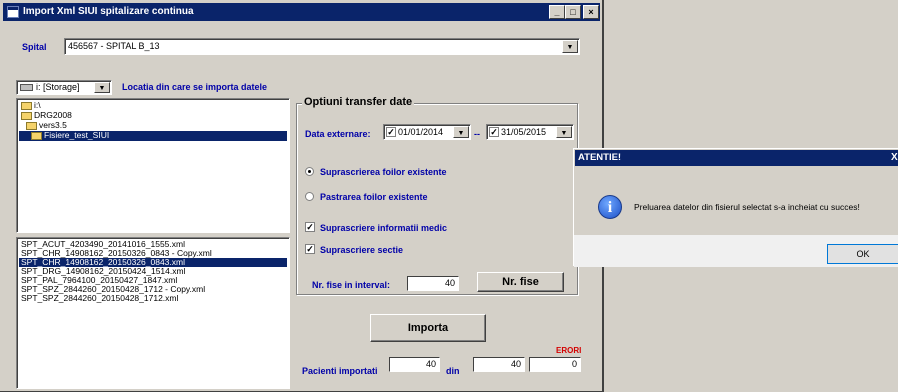 The image size is (898, 392). What do you see at coordinates (322, 46) in the screenshot?
I see `spital-select: 456567 - SPITAL B_13 ▼` at bounding box center [322, 46].